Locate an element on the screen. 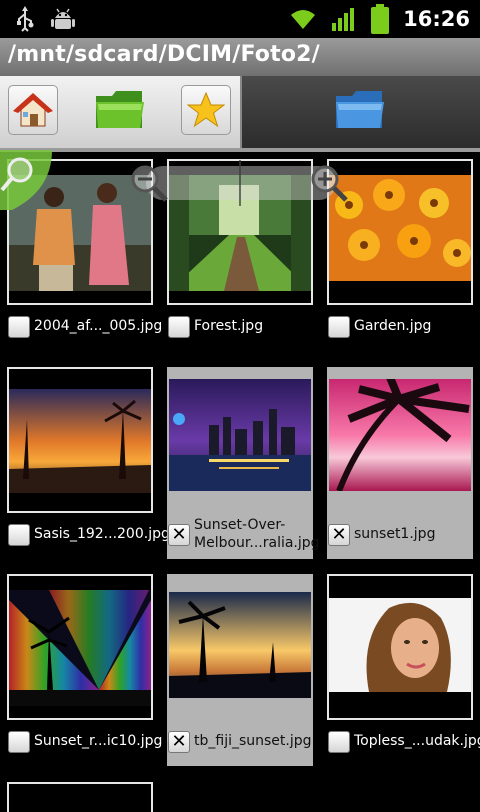  file-tile-partial is located at coordinates (80, 797).